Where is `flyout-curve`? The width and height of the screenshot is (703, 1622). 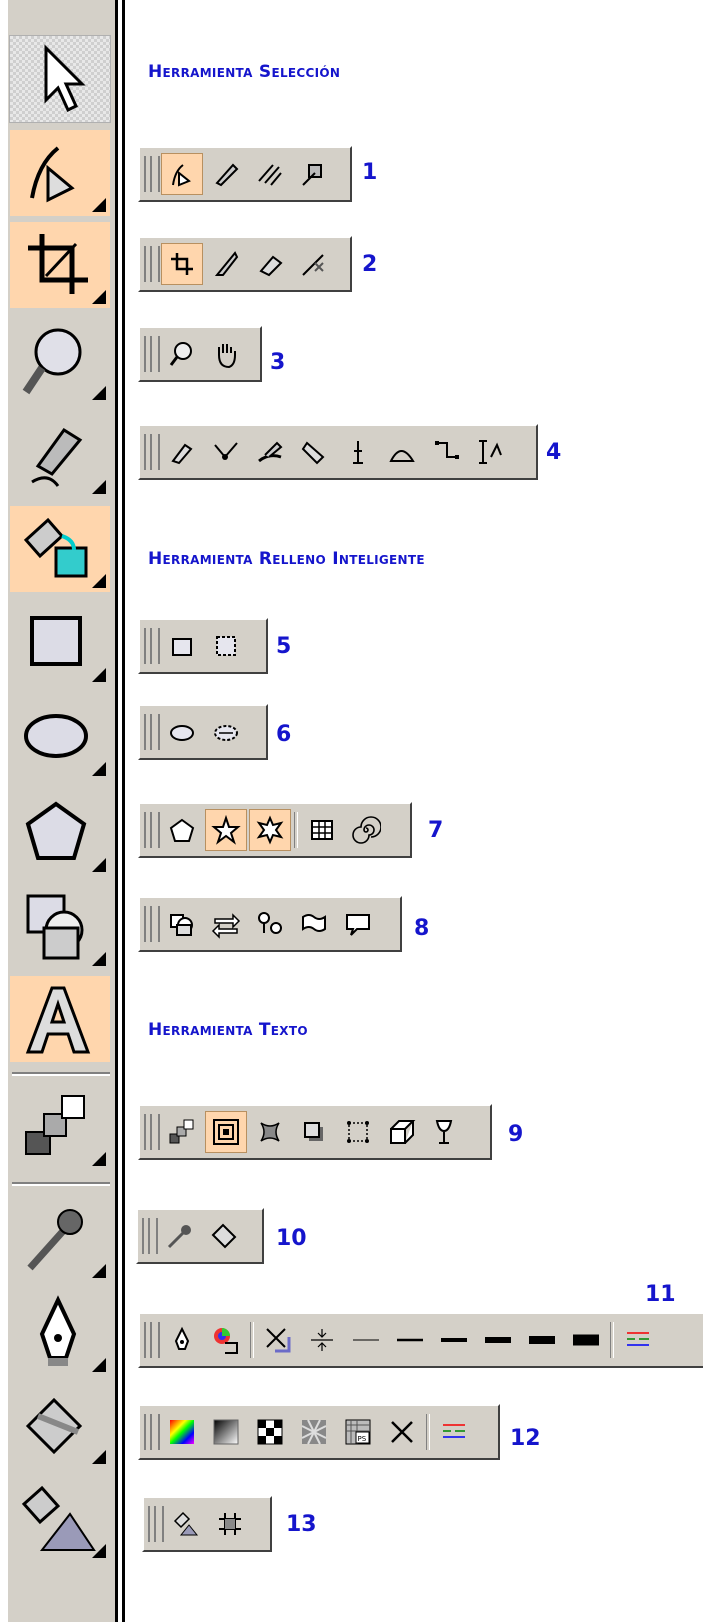 flyout-curve is located at coordinates (338, 452).